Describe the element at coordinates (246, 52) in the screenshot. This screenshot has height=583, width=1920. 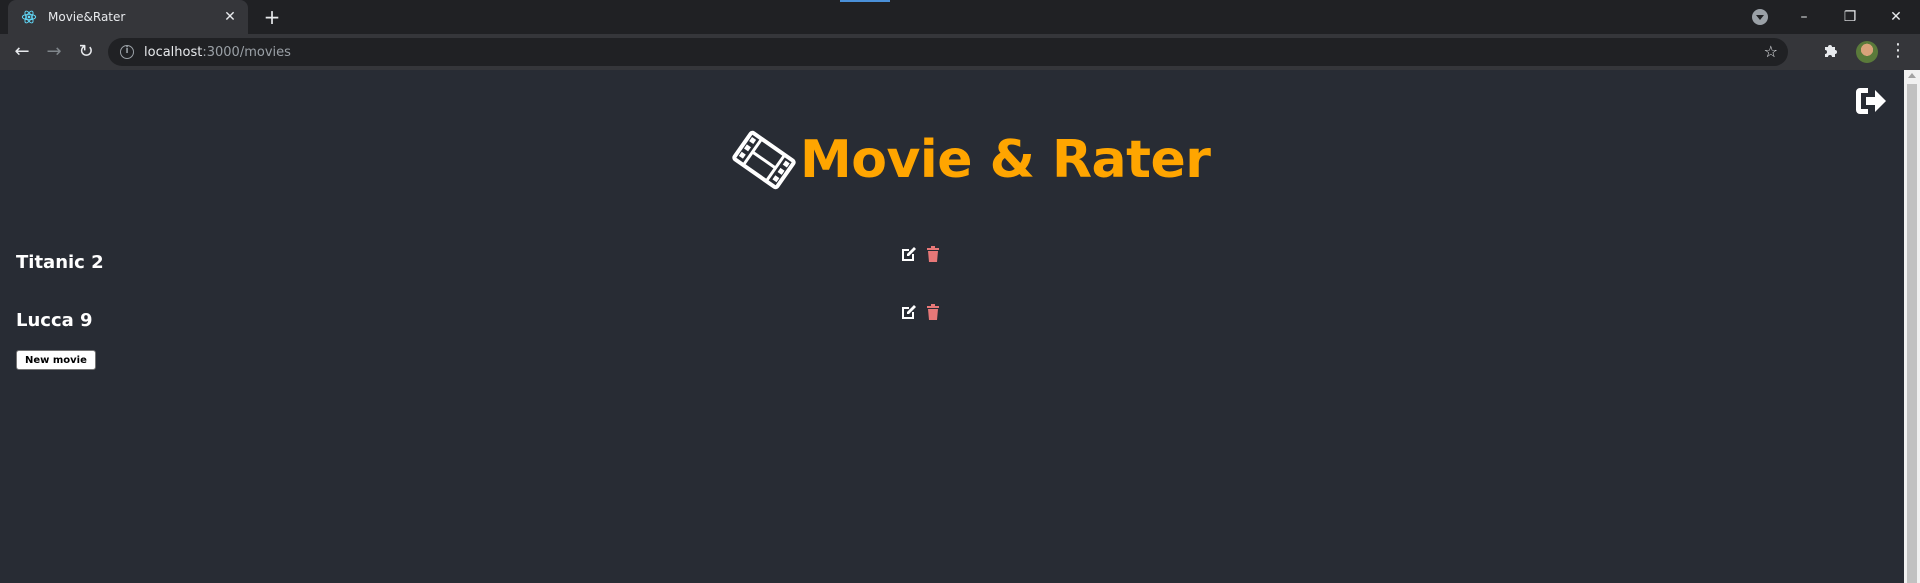
I see `url-path: :3000/movies` at that location.